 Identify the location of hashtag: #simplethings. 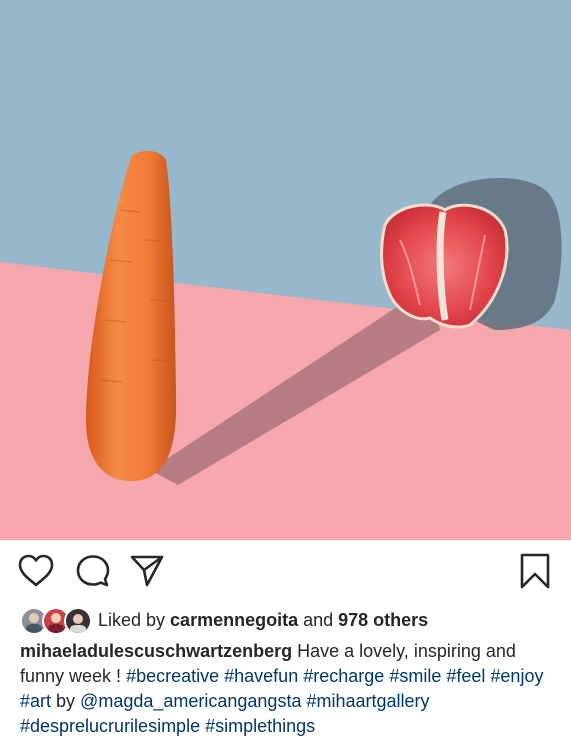
(260, 726).